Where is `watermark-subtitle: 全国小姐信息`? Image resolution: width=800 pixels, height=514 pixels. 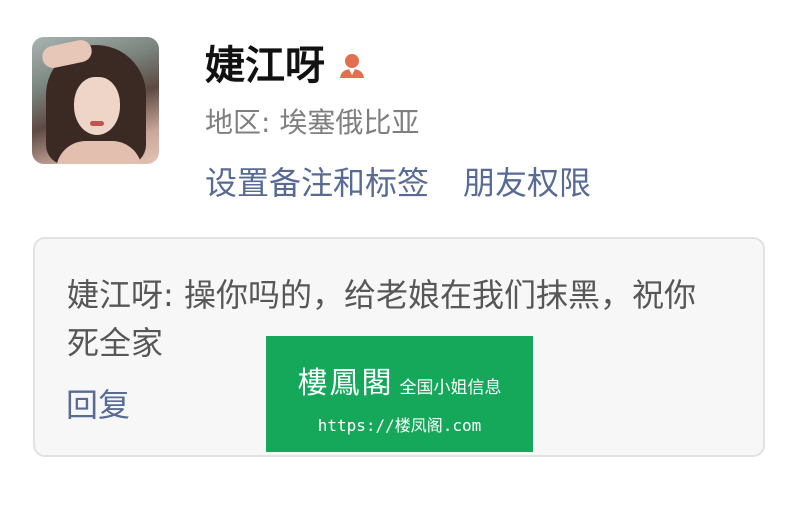 watermark-subtitle: 全国小姐信息 is located at coordinates (450, 388).